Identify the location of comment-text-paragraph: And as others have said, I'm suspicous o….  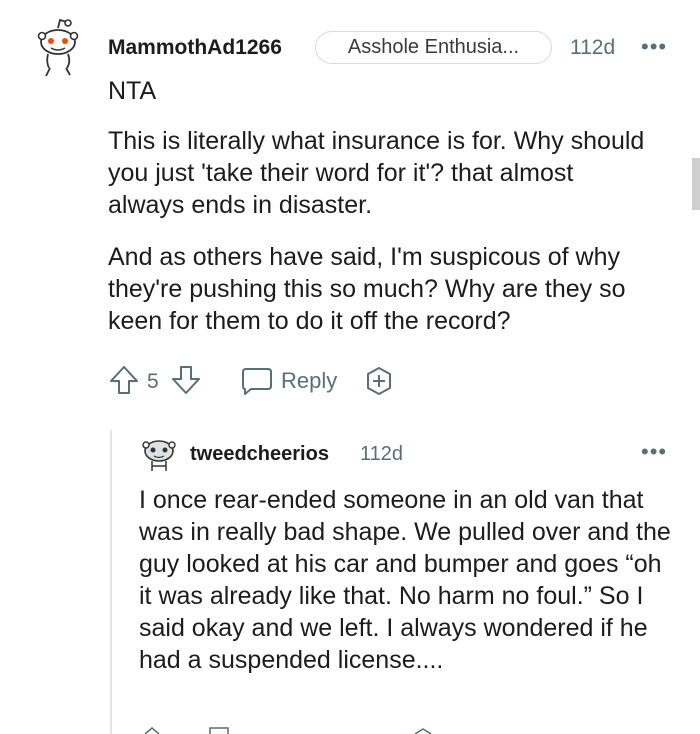
(367, 289).